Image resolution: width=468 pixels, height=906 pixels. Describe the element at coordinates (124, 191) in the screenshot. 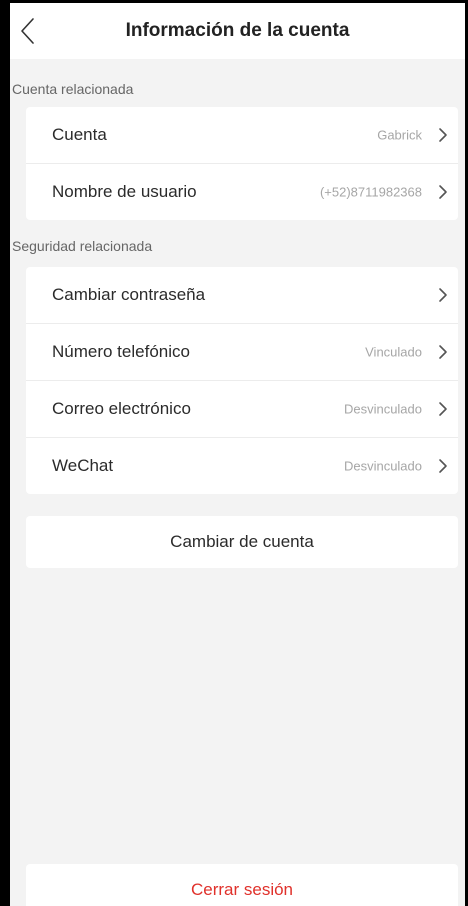

I see `row-label: Nombre de usuario` at that location.